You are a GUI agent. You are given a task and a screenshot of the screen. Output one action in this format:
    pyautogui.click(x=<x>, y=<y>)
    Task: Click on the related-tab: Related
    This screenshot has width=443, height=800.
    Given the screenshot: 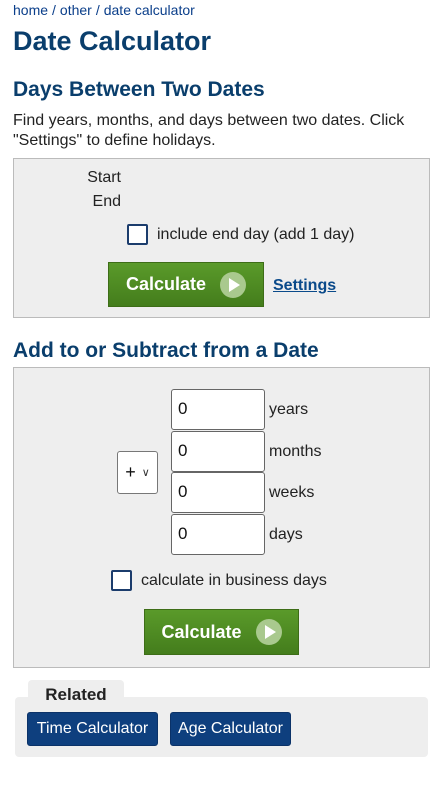 What is the action you would take?
    pyautogui.click(x=76, y=692)
    